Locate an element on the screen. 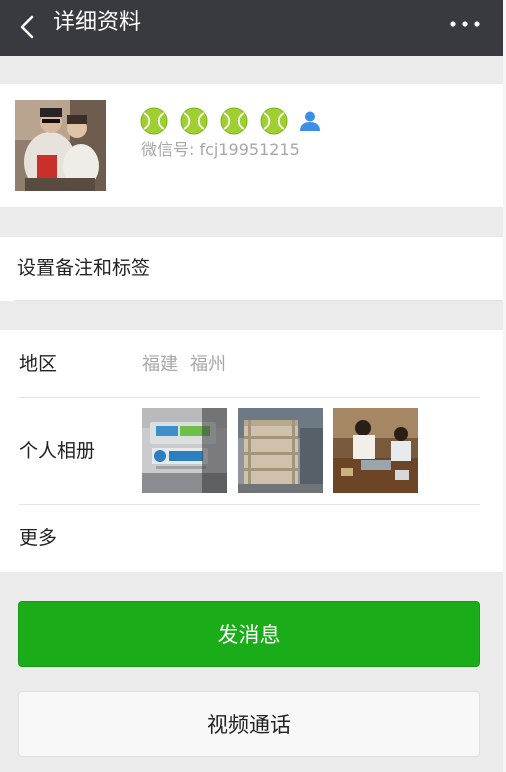 The height and width of the screenshot is (772, 506). remark-label: 设置备注和标签 is located at coordinates (84, 268).